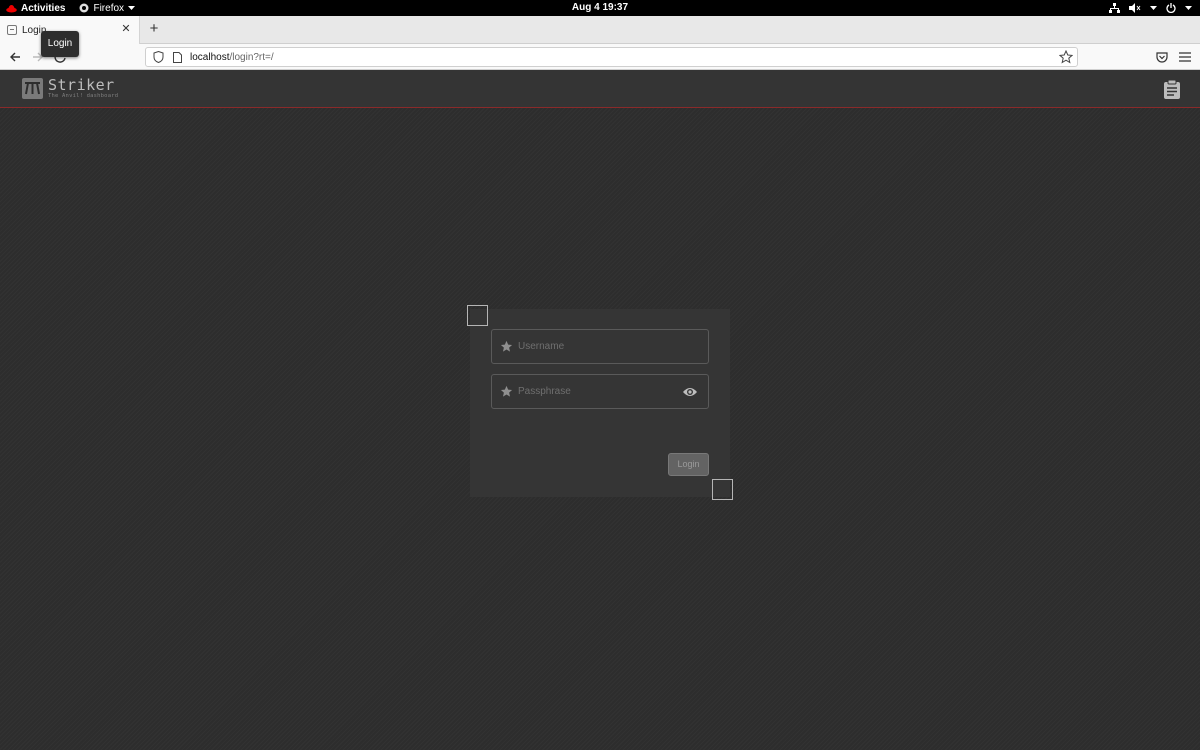 This screenshot has width=1200, height=750. What do you see at coordinates (593, 391) in the screenshot?
I see `passphrase-input` at bounding box center [593, 391].